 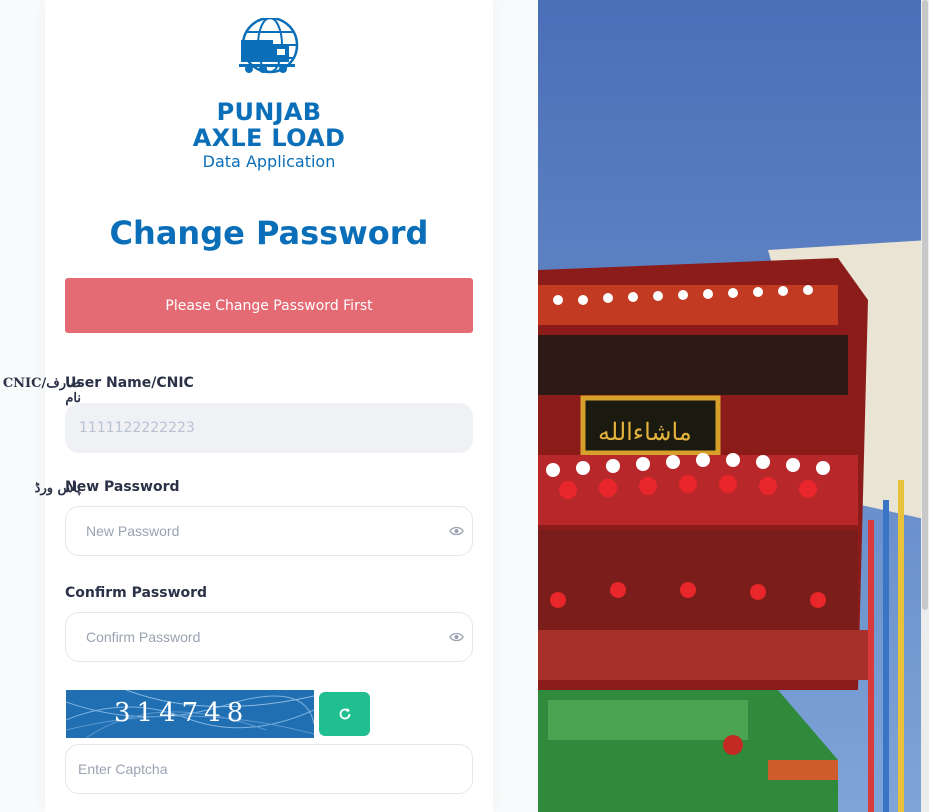 I want to click on svg-text: ماشاءالله, so click(x=645, y=432).